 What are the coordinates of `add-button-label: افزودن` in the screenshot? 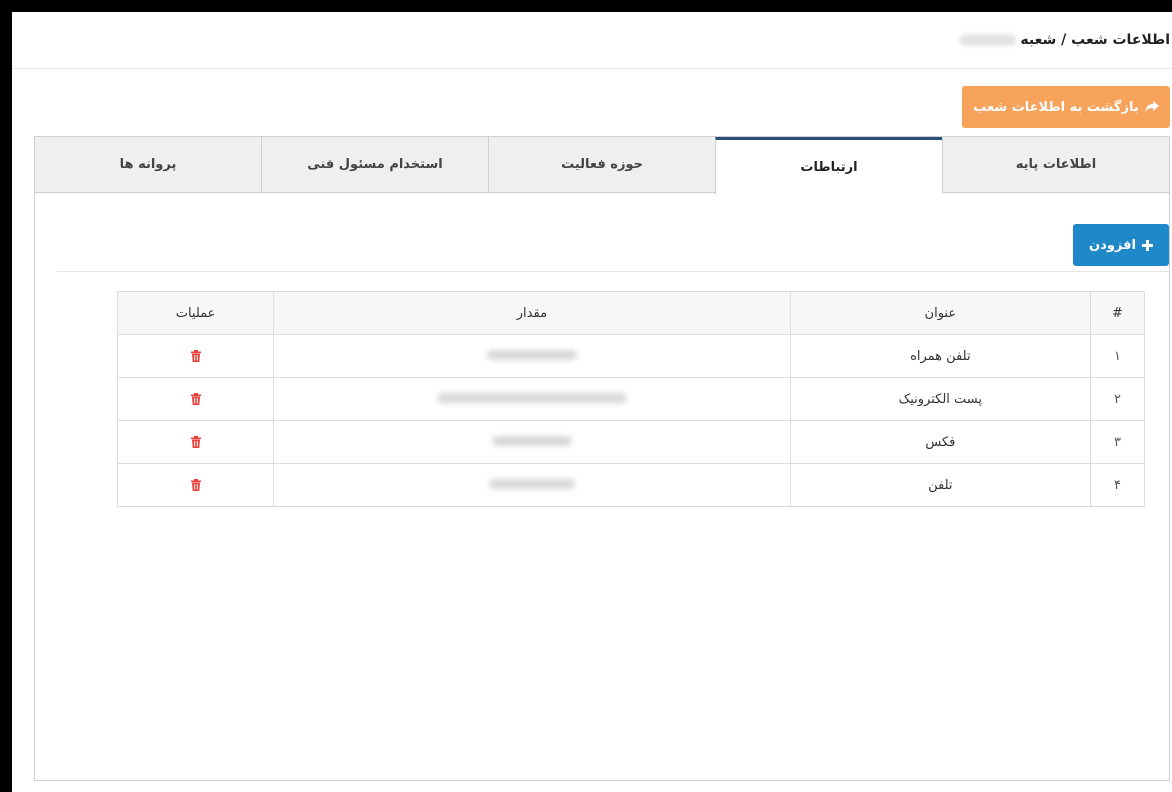 It's located at (1112, 245).